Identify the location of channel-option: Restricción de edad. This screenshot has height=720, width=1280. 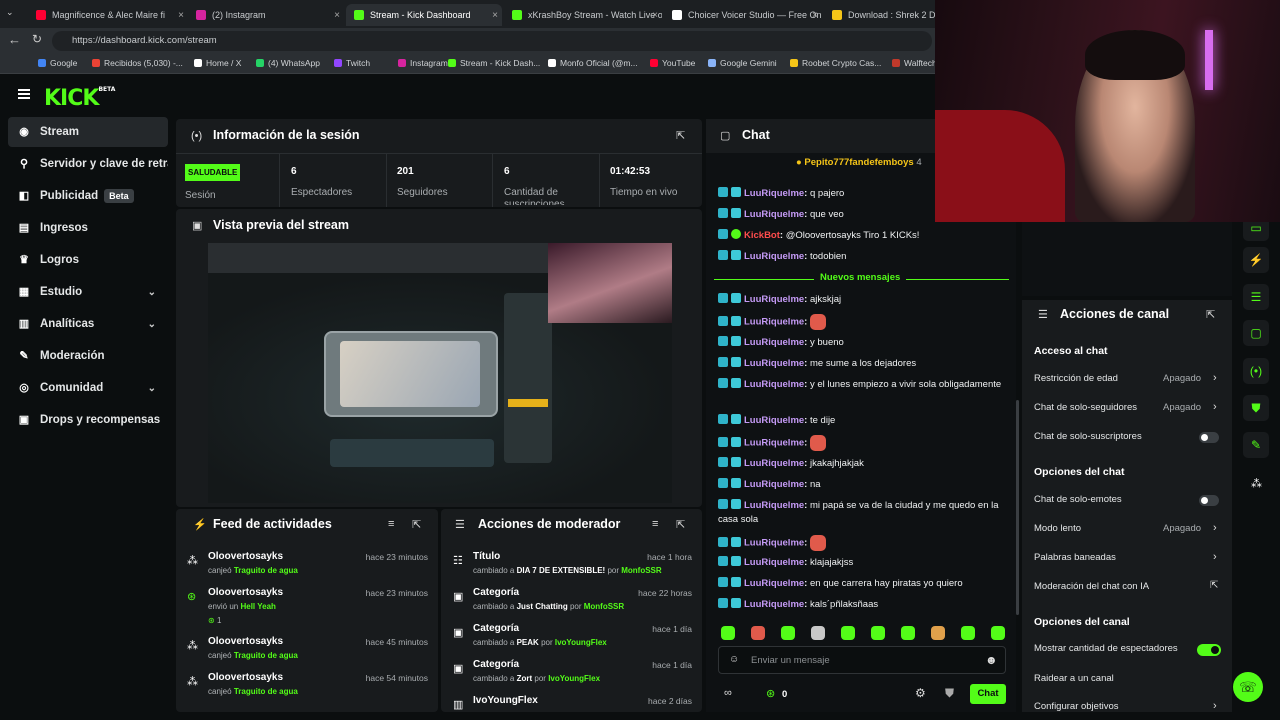
(1076, 378).